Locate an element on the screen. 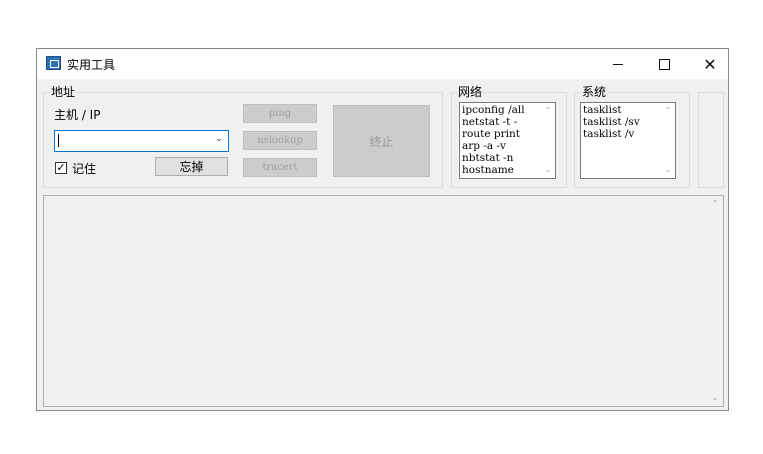  tracert-button: tracert is located at coordinates (280, 167).